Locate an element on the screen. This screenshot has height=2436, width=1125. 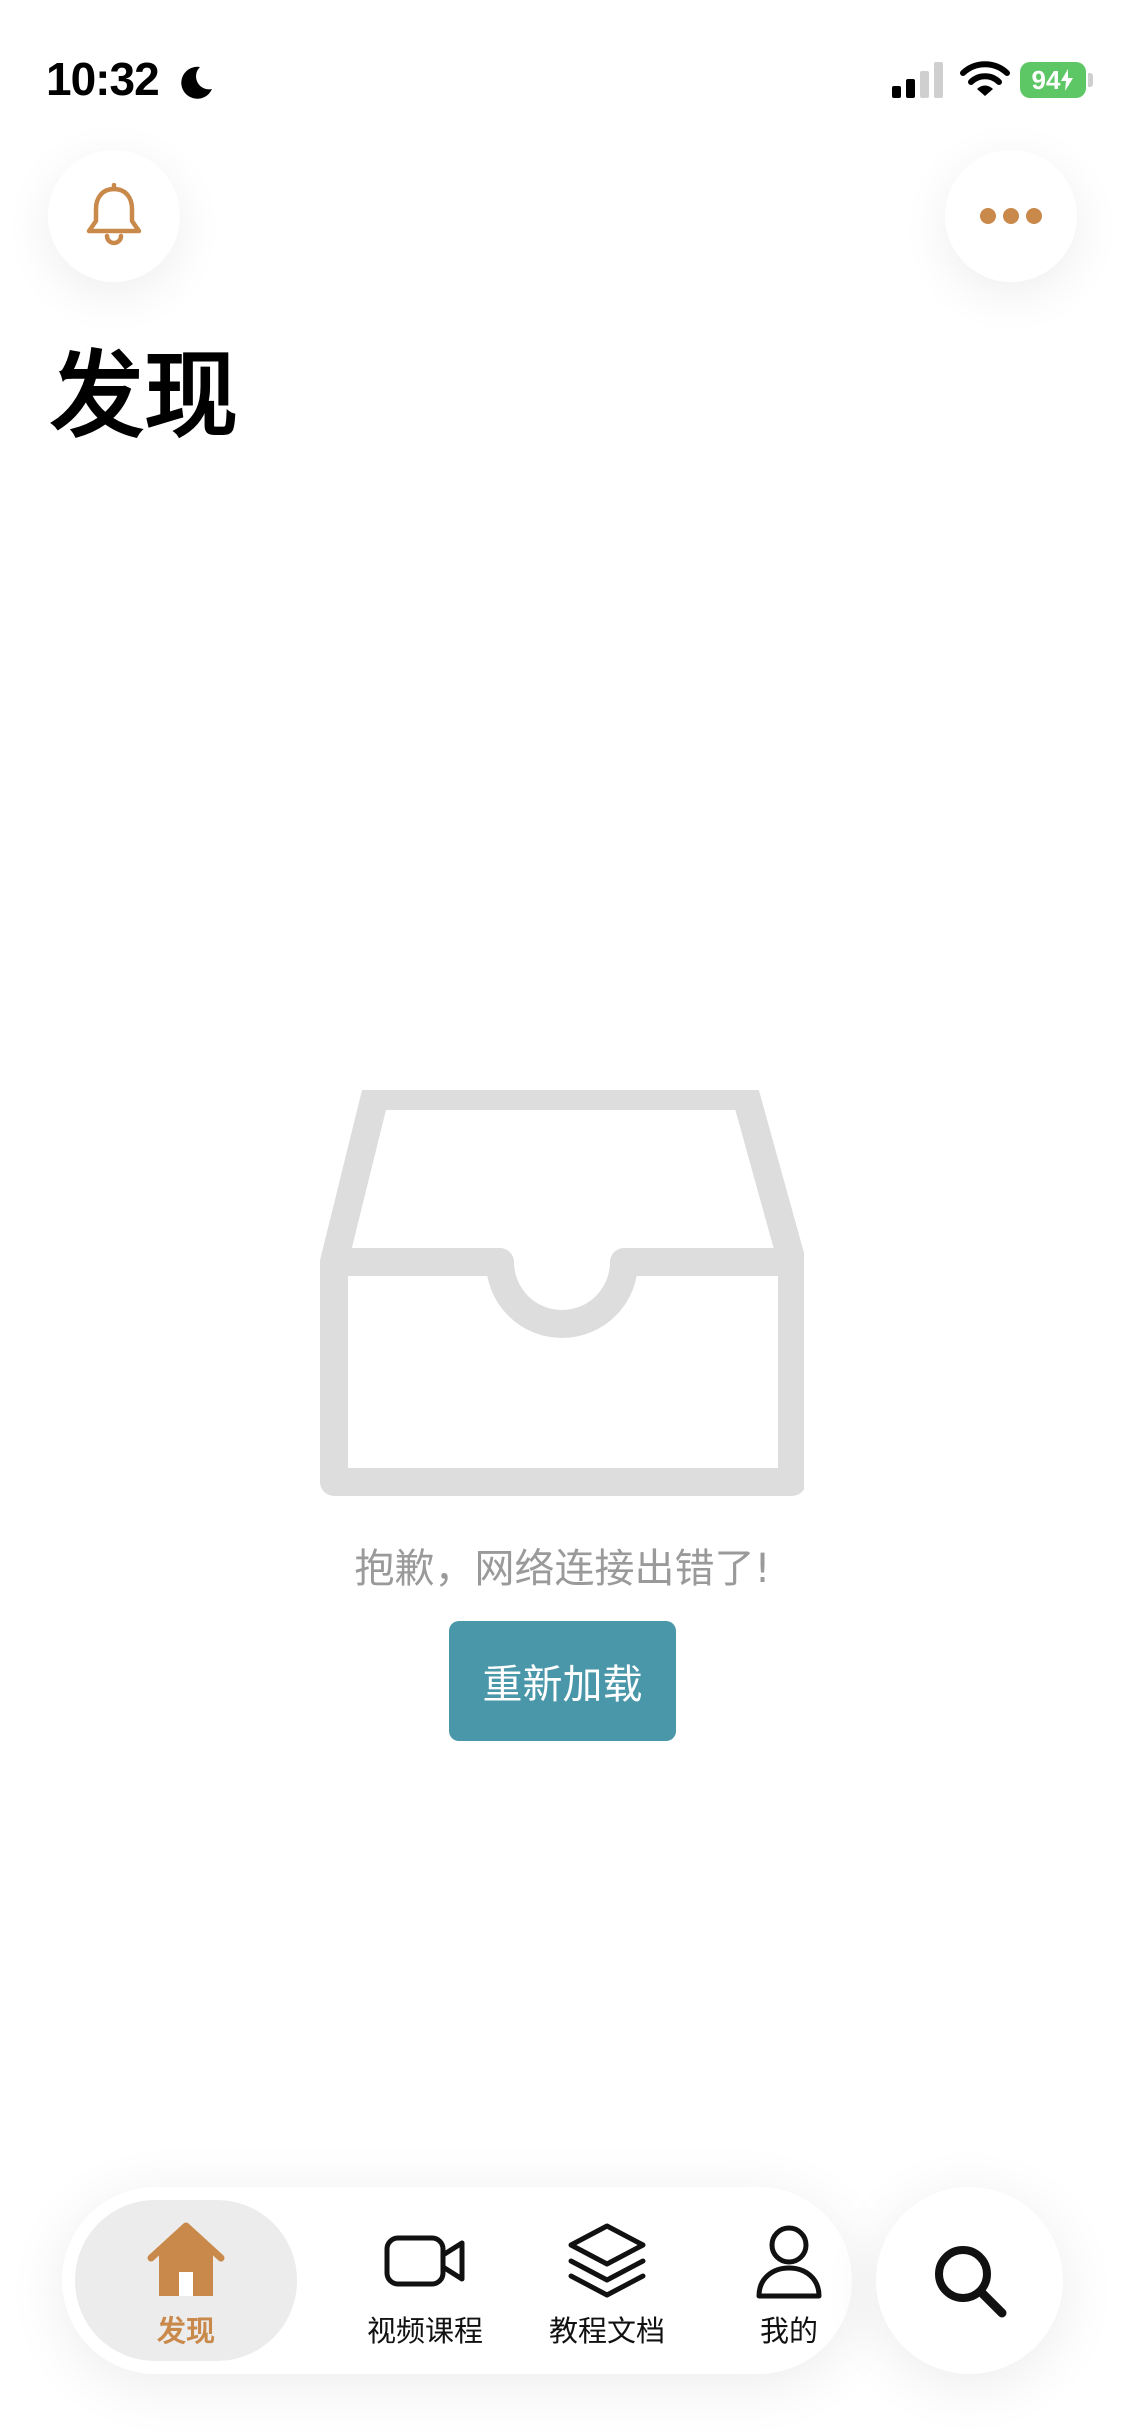
page-title: 发现 is located at coordinates (144, 396).